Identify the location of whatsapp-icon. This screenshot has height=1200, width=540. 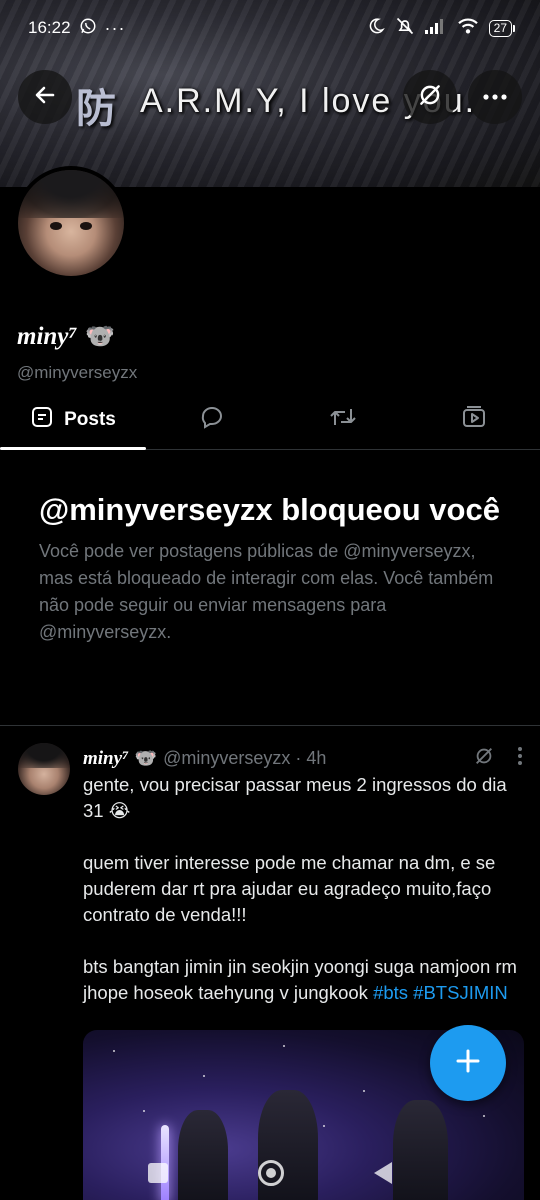
(88, 28).